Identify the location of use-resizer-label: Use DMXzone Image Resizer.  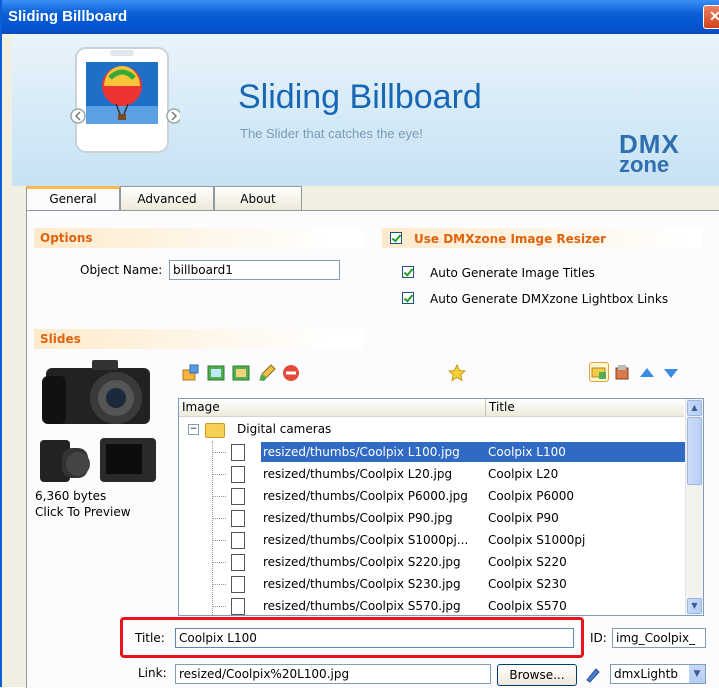
(510, 239).